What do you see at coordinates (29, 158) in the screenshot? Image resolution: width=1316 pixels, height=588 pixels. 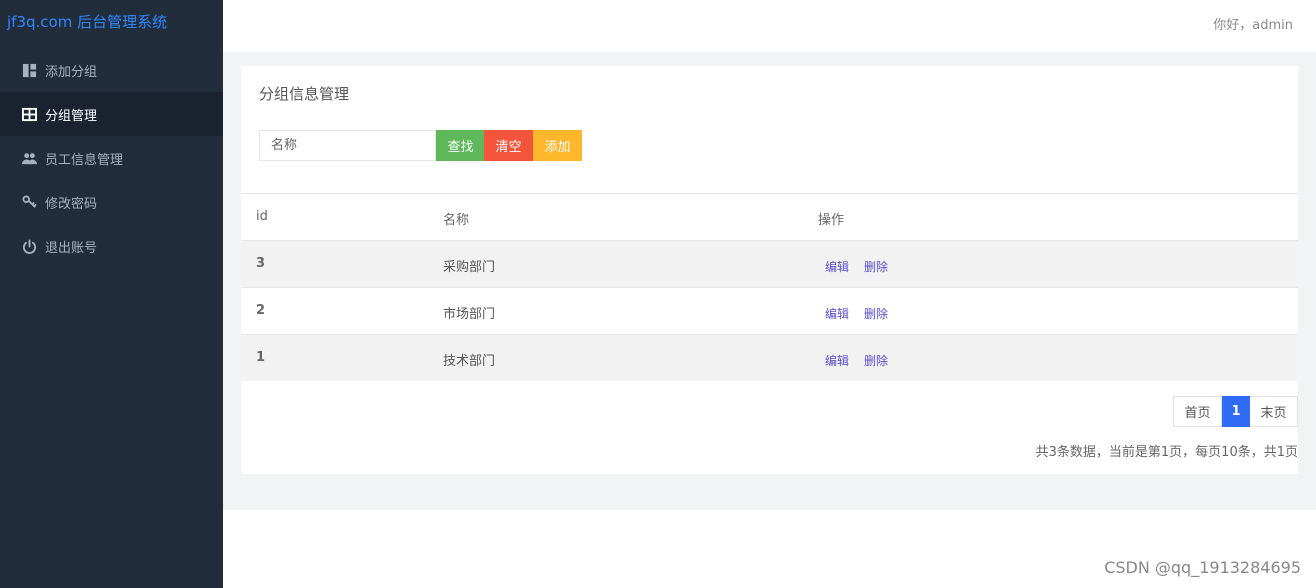 I see `users-icon` at bounding box center [29, 158].